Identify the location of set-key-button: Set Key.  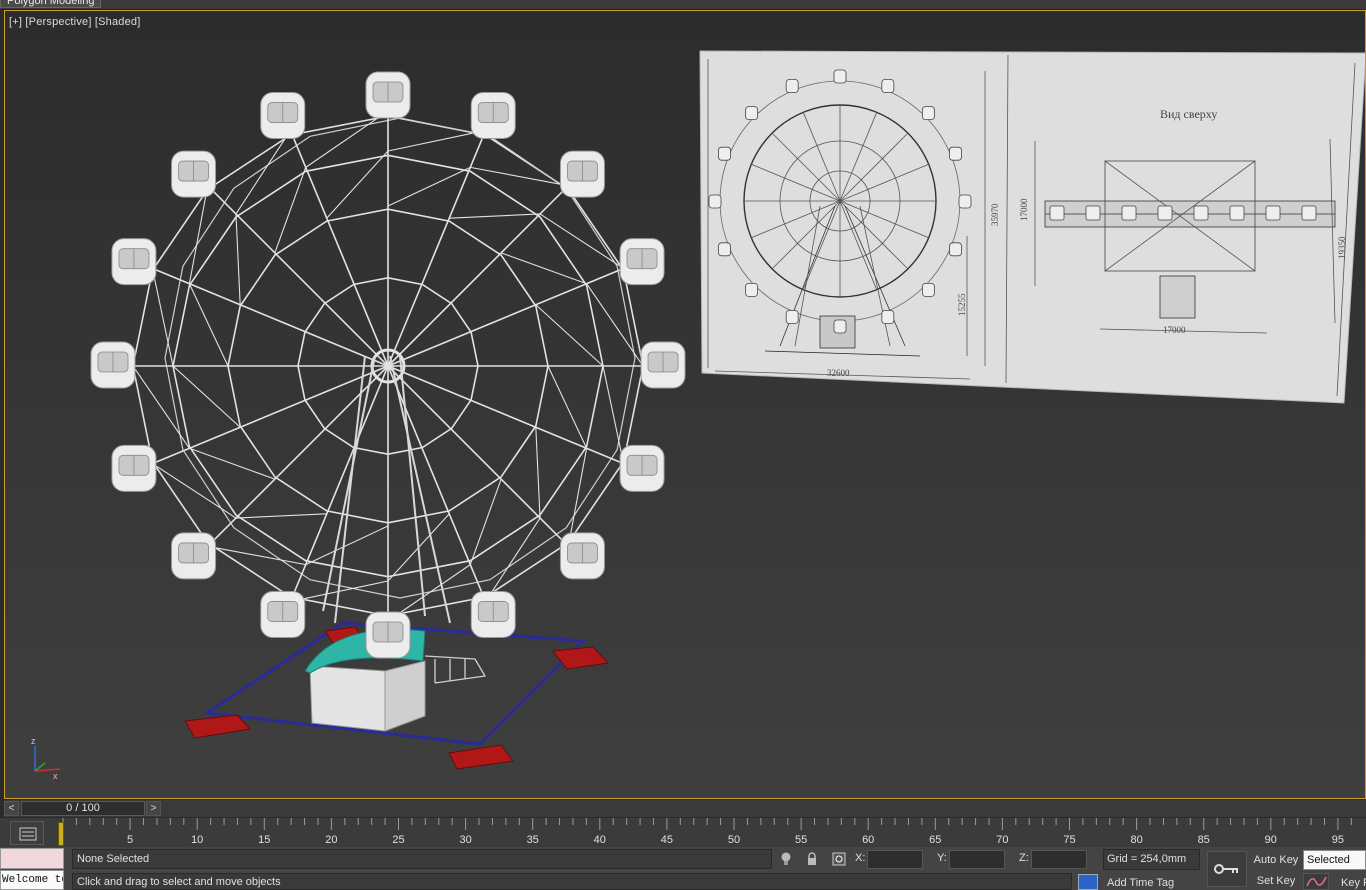
(1276, 881).